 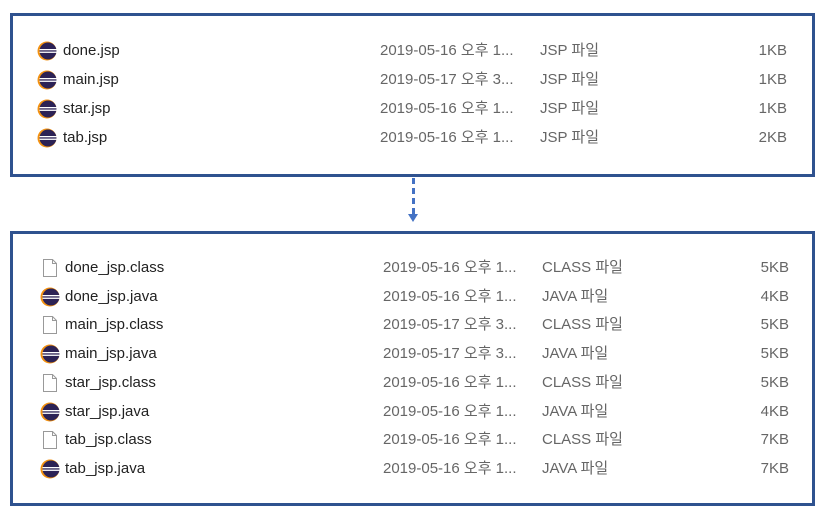 What do you see at coordinates (413, 218) in the screenshot?
I see `arrow-down-icon` at bounding box center [413, 218].